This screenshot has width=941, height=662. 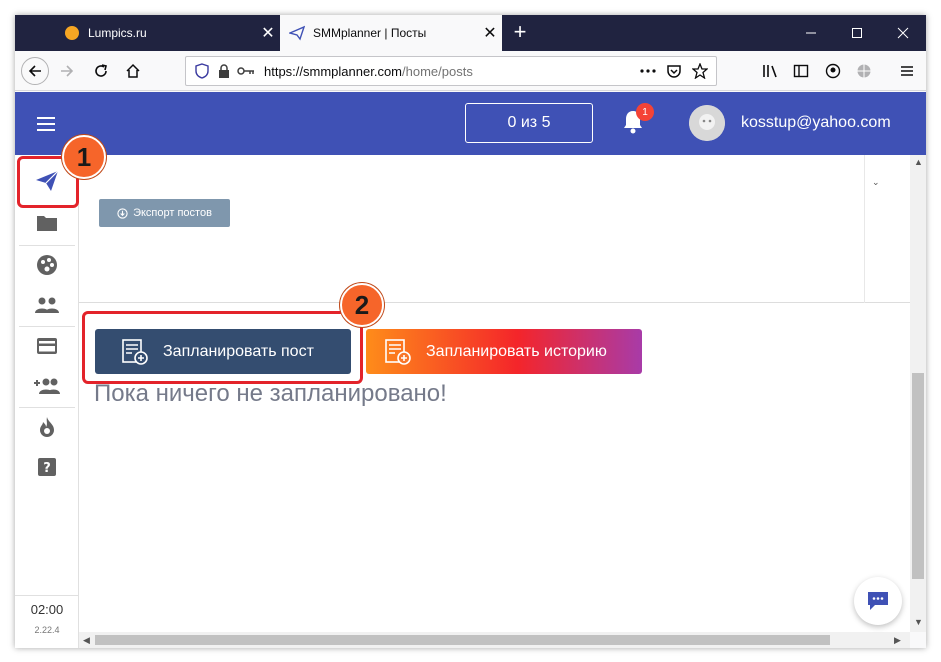 I want to click on tab-smmplanner: SMMplanner | Посты ✕, so click(x=391, y=33).